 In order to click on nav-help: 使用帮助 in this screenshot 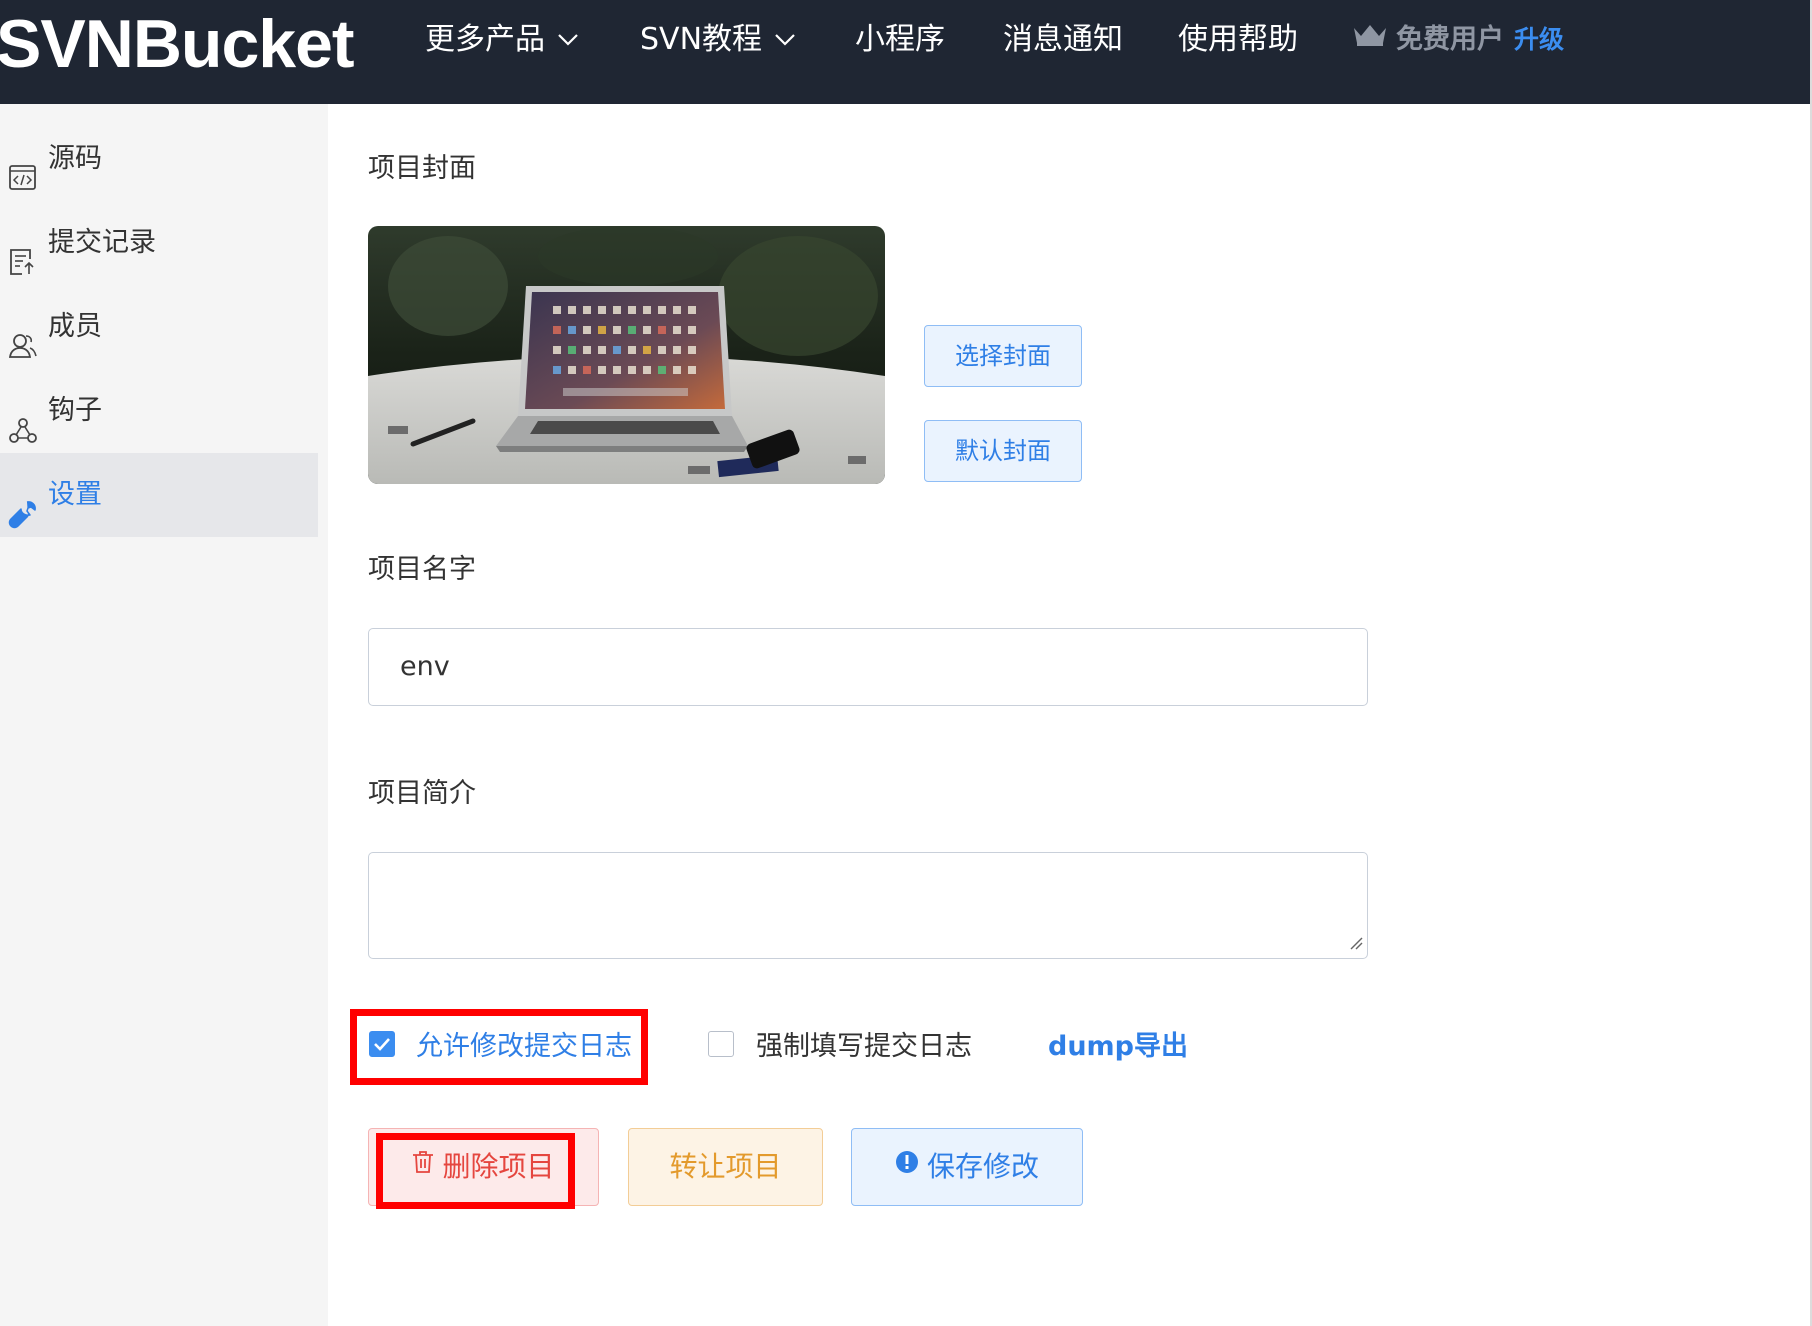, I will do `click(1238, 40)`.